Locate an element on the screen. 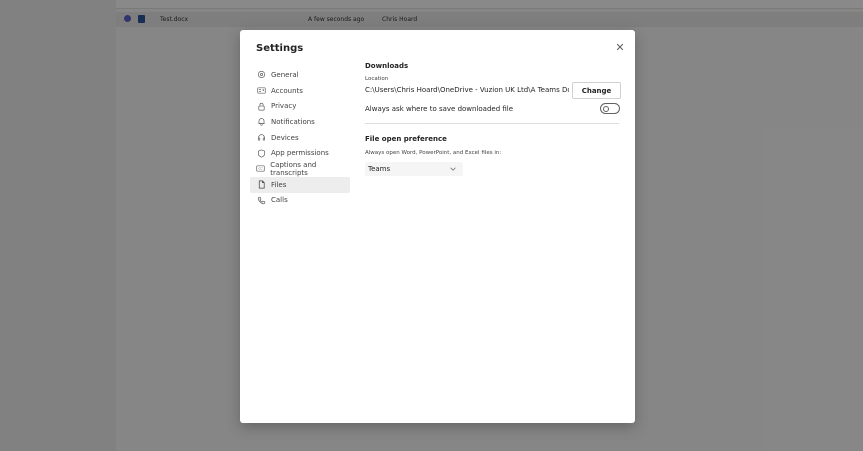 The image size is (863, 451). lock-icon is located at coordinates (261, 106).